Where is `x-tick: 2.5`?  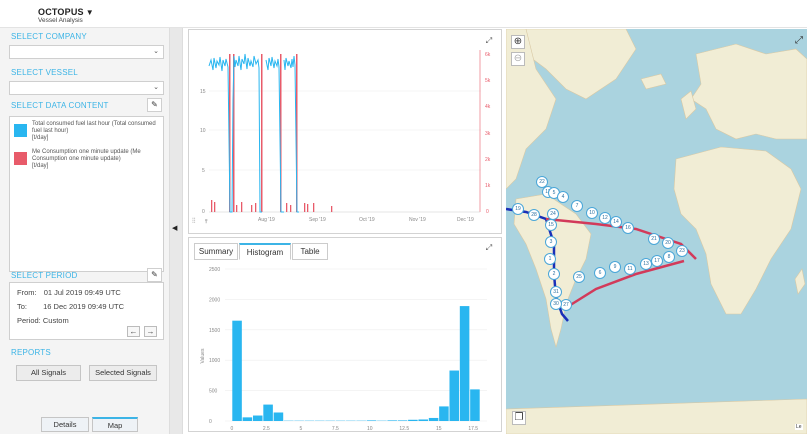
x-tick: 2.5 is located at coordinates (266, 428).